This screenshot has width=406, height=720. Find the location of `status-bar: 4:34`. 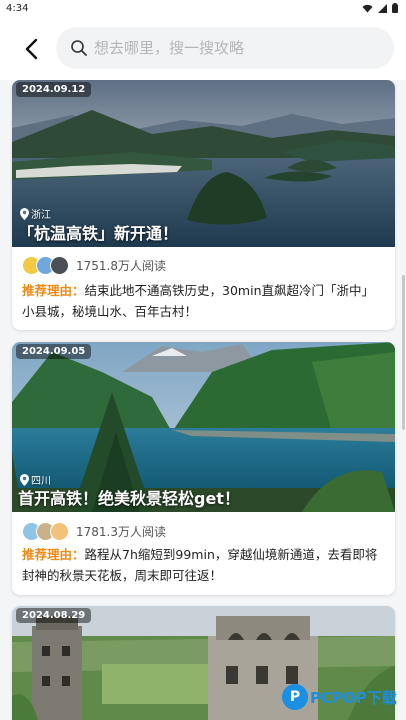

status-bar: 4:34 is located at coordinates (203, 9).